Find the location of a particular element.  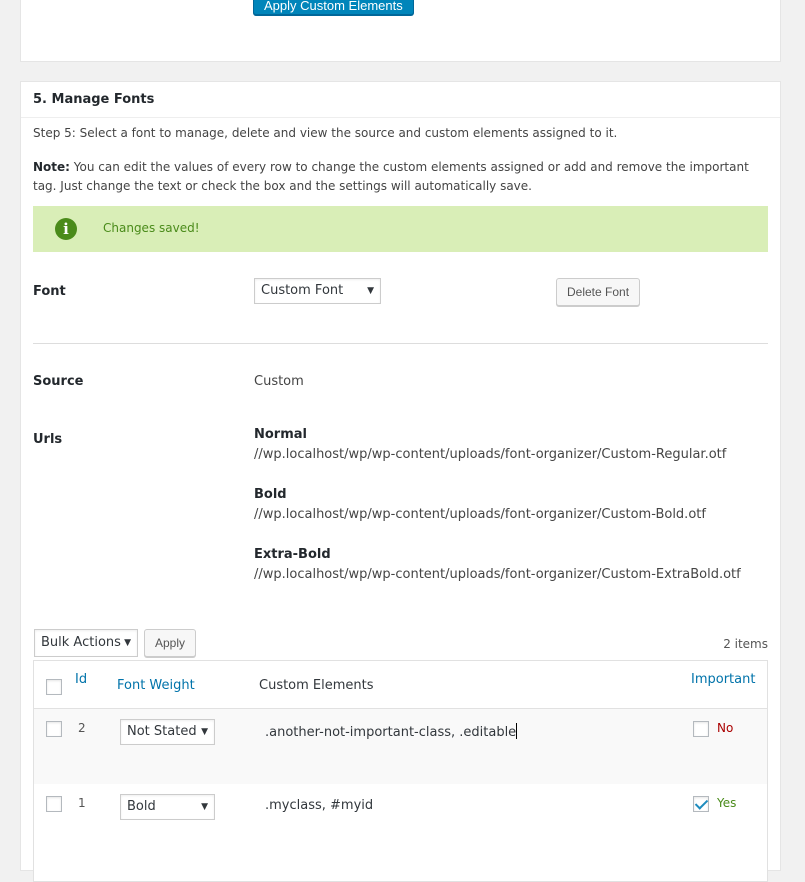

font-weight-select: Not Stated ▼ is located at coordinates (167, 732).